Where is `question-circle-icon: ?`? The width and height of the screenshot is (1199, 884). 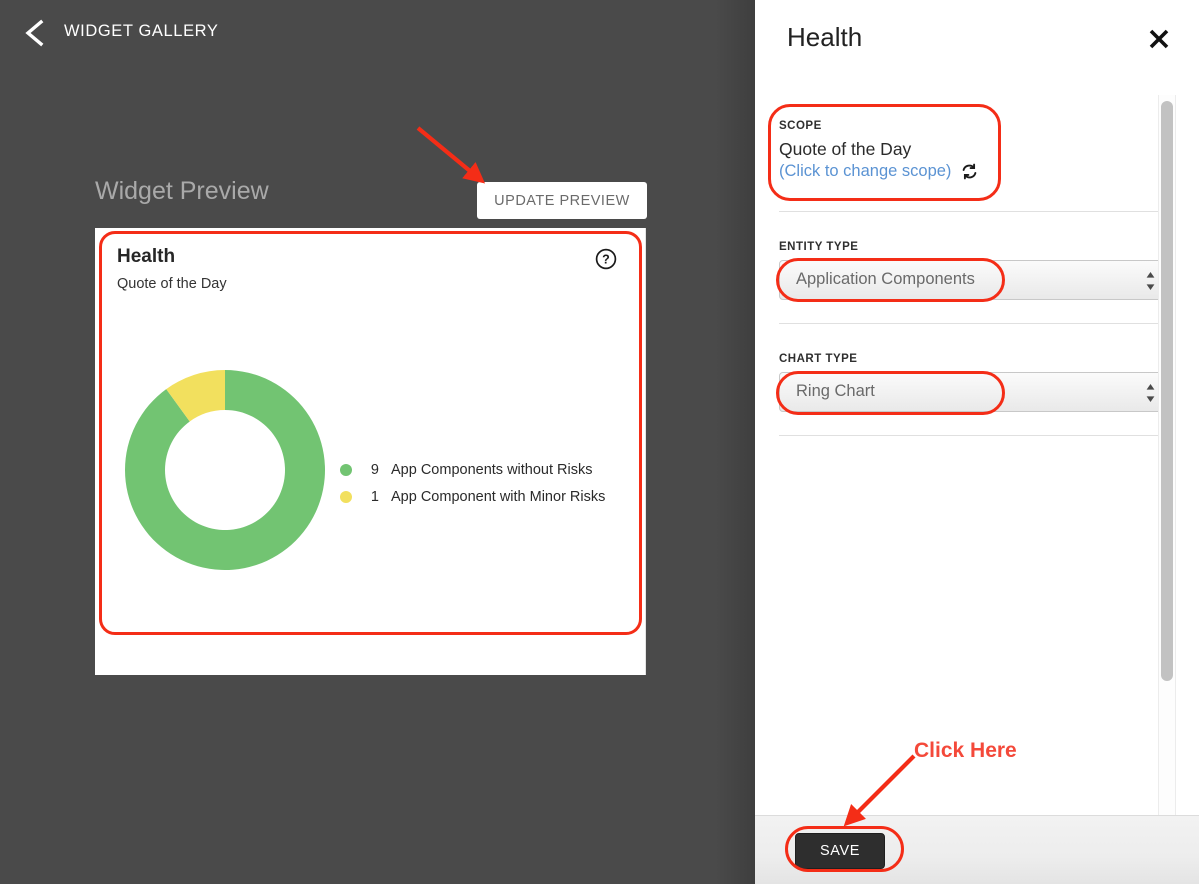
question-circle-icon: ? is located at coordinates (606, 259).